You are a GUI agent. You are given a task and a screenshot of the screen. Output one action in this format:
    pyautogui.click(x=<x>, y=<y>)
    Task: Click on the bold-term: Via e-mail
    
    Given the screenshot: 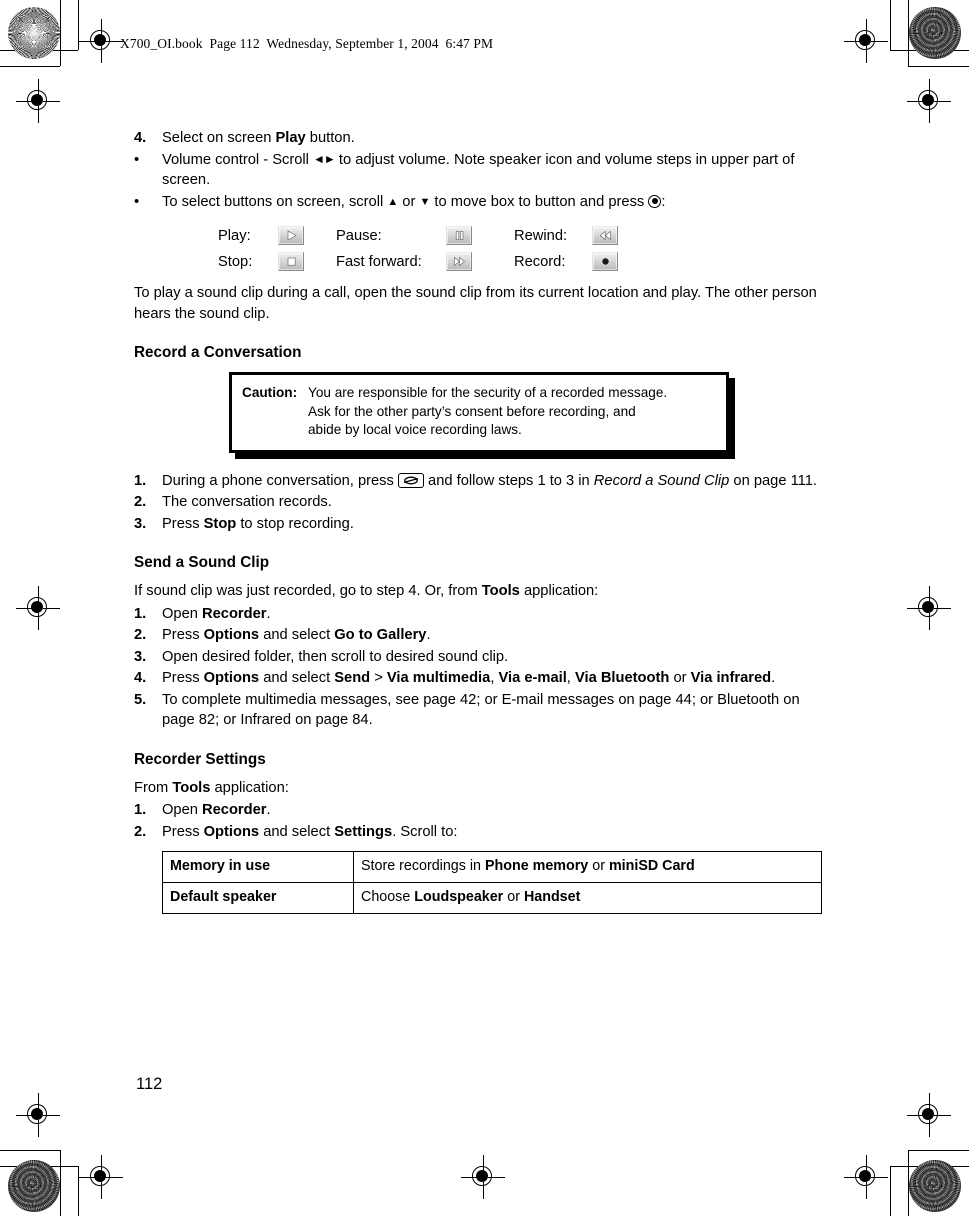 What is the action you would take?
    pyautogui.click(x=532, y=678)
    